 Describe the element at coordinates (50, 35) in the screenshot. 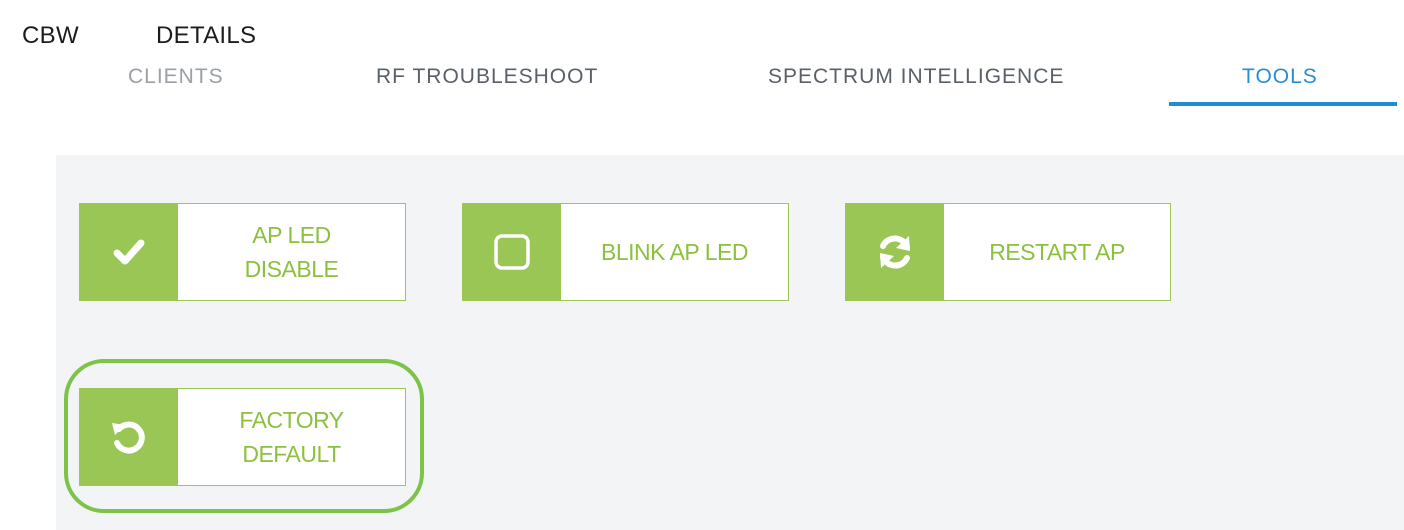

I see `brand-label: CBW` at that location.